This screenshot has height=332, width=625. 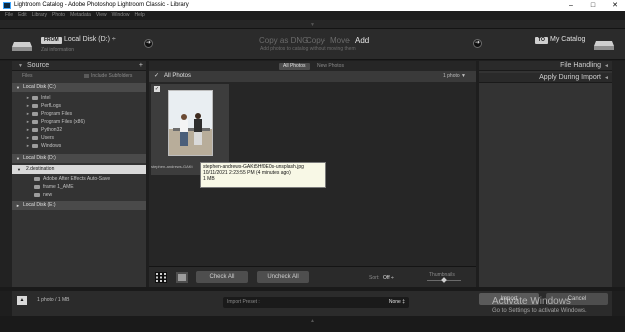 I want to click on include-subfolders-label: Include Subfolders, so click(x=112, y=76).